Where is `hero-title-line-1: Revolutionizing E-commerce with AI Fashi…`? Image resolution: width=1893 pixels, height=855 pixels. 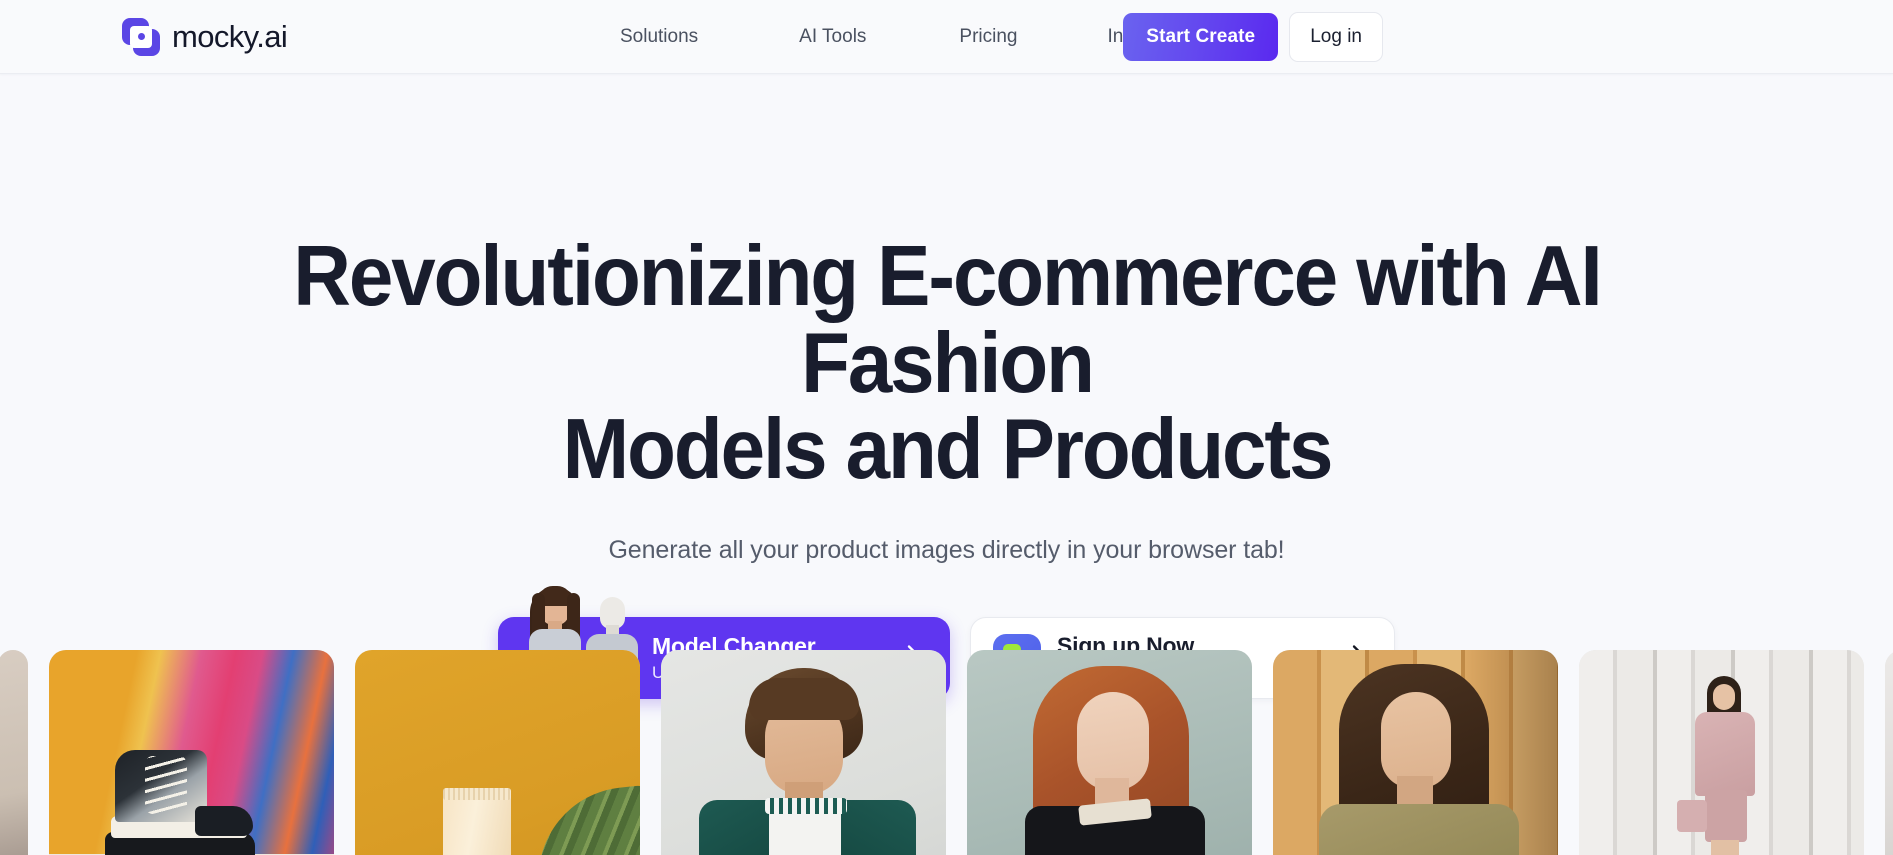
hero-title-line-1: Revolutionizing E-commerce with AI Fashi… is located at coordinates (947, 320).